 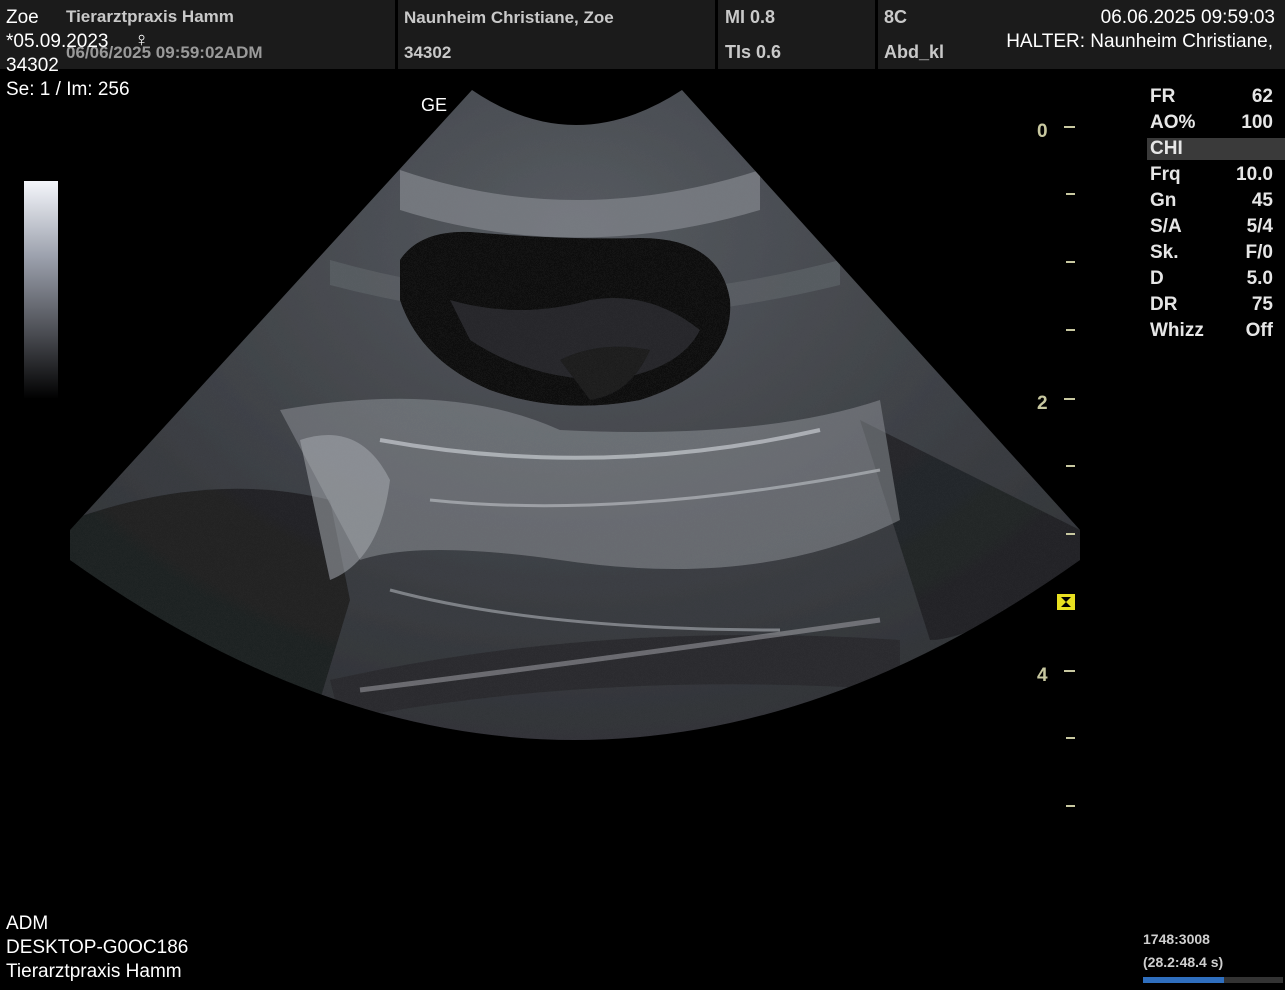 I want to click on cine-frame-counter: 1748:3008, so click(x=1176, y=939).